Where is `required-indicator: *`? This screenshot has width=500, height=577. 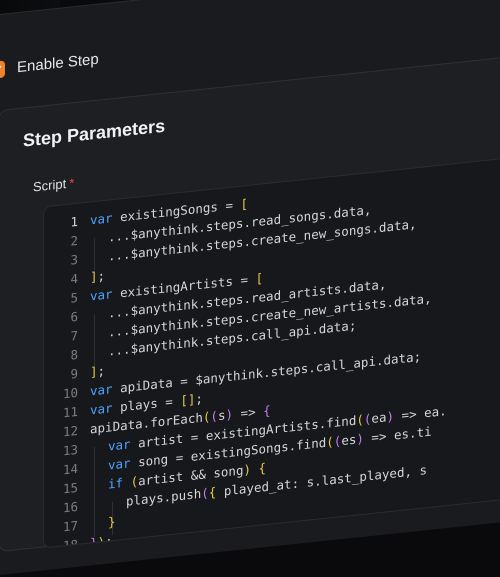 required-indicator: * is located at coordinates (72, 183).